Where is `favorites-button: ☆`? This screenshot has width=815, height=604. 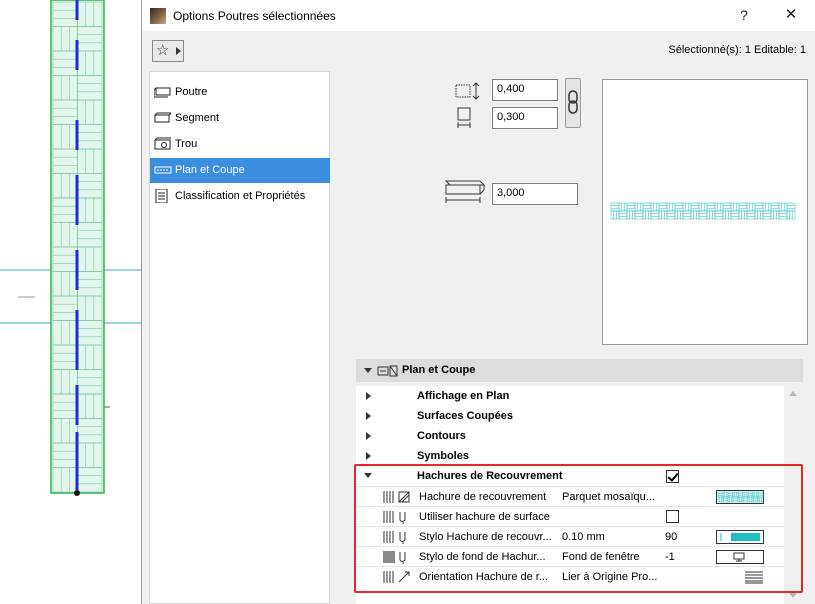
favorites-button: ☆ is located at coordinates (168, 51).